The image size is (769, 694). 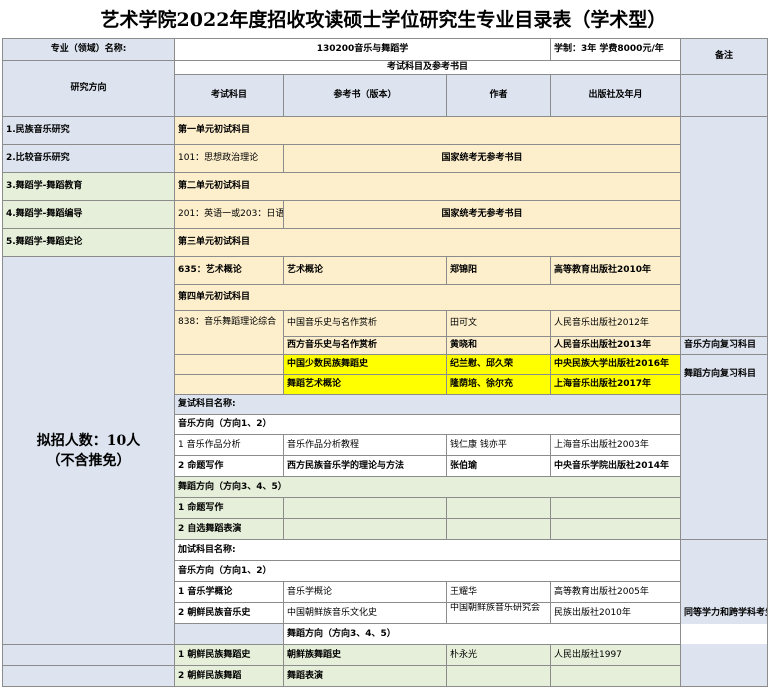 I want to click on retest-dance-subject: 1 命题写作, so click(x=229, y=508).